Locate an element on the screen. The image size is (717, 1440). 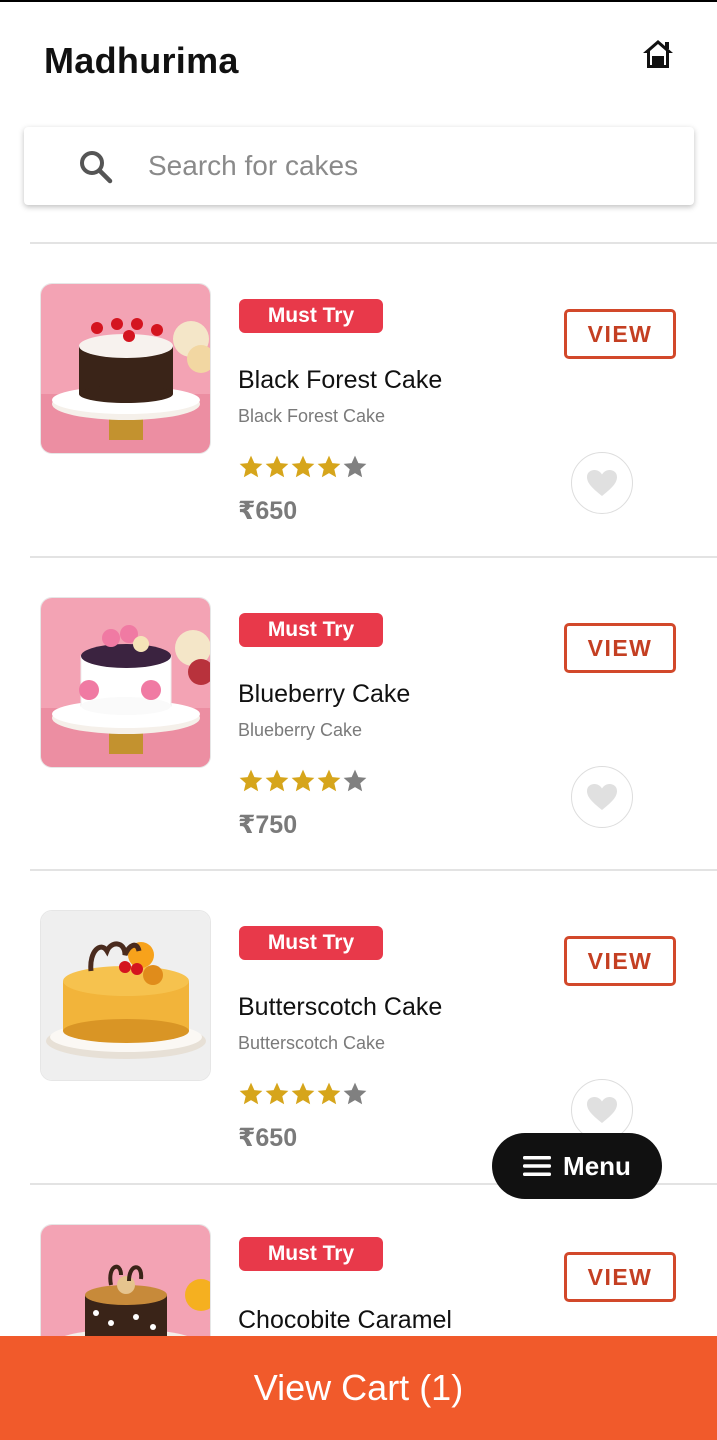
menu-button: Menu is located at coordinates (577, 1166).